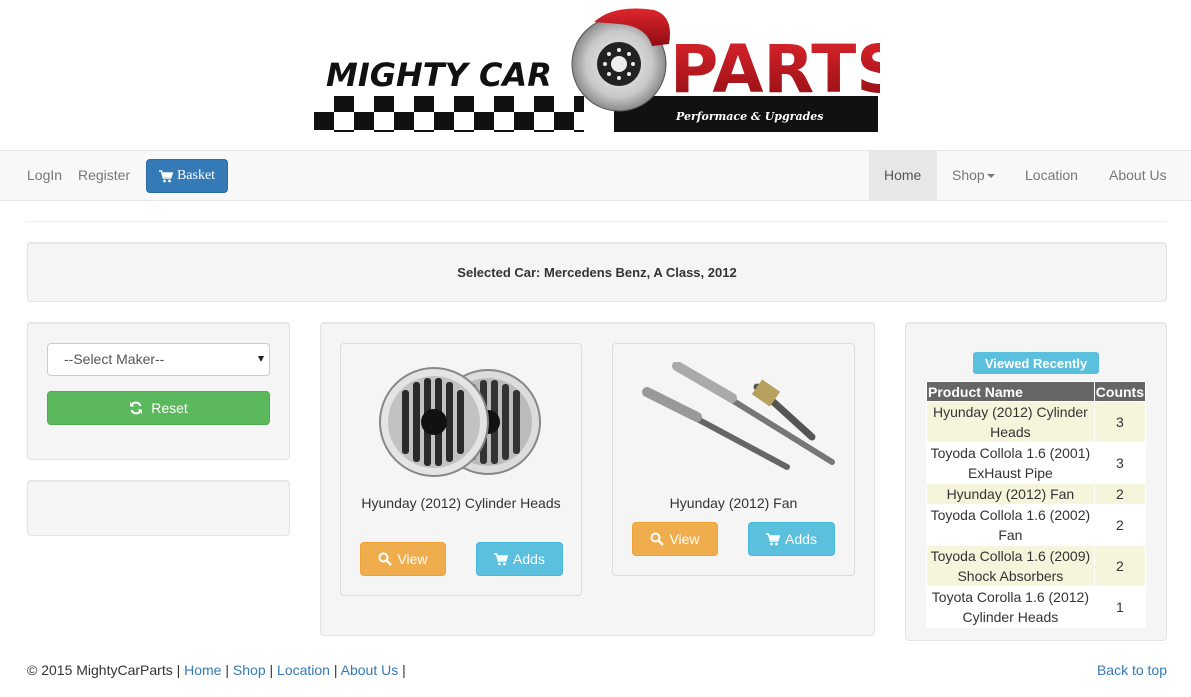 Image resolution: width=1191 pixels, height=697 pixels. Describe the element at coordinates (1010, 391) in the screenshot. I see `column-header: Product Name` at that location.